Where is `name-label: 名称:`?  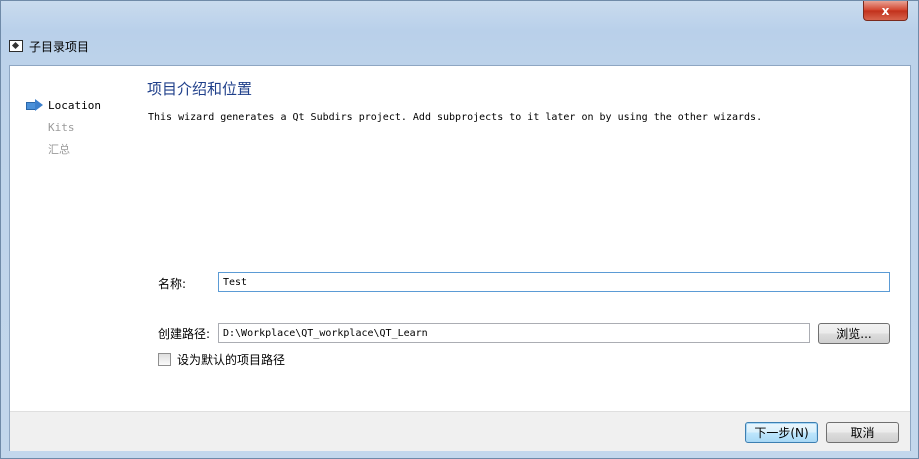
name-label: 名称: is located at coordinates (172, 284).